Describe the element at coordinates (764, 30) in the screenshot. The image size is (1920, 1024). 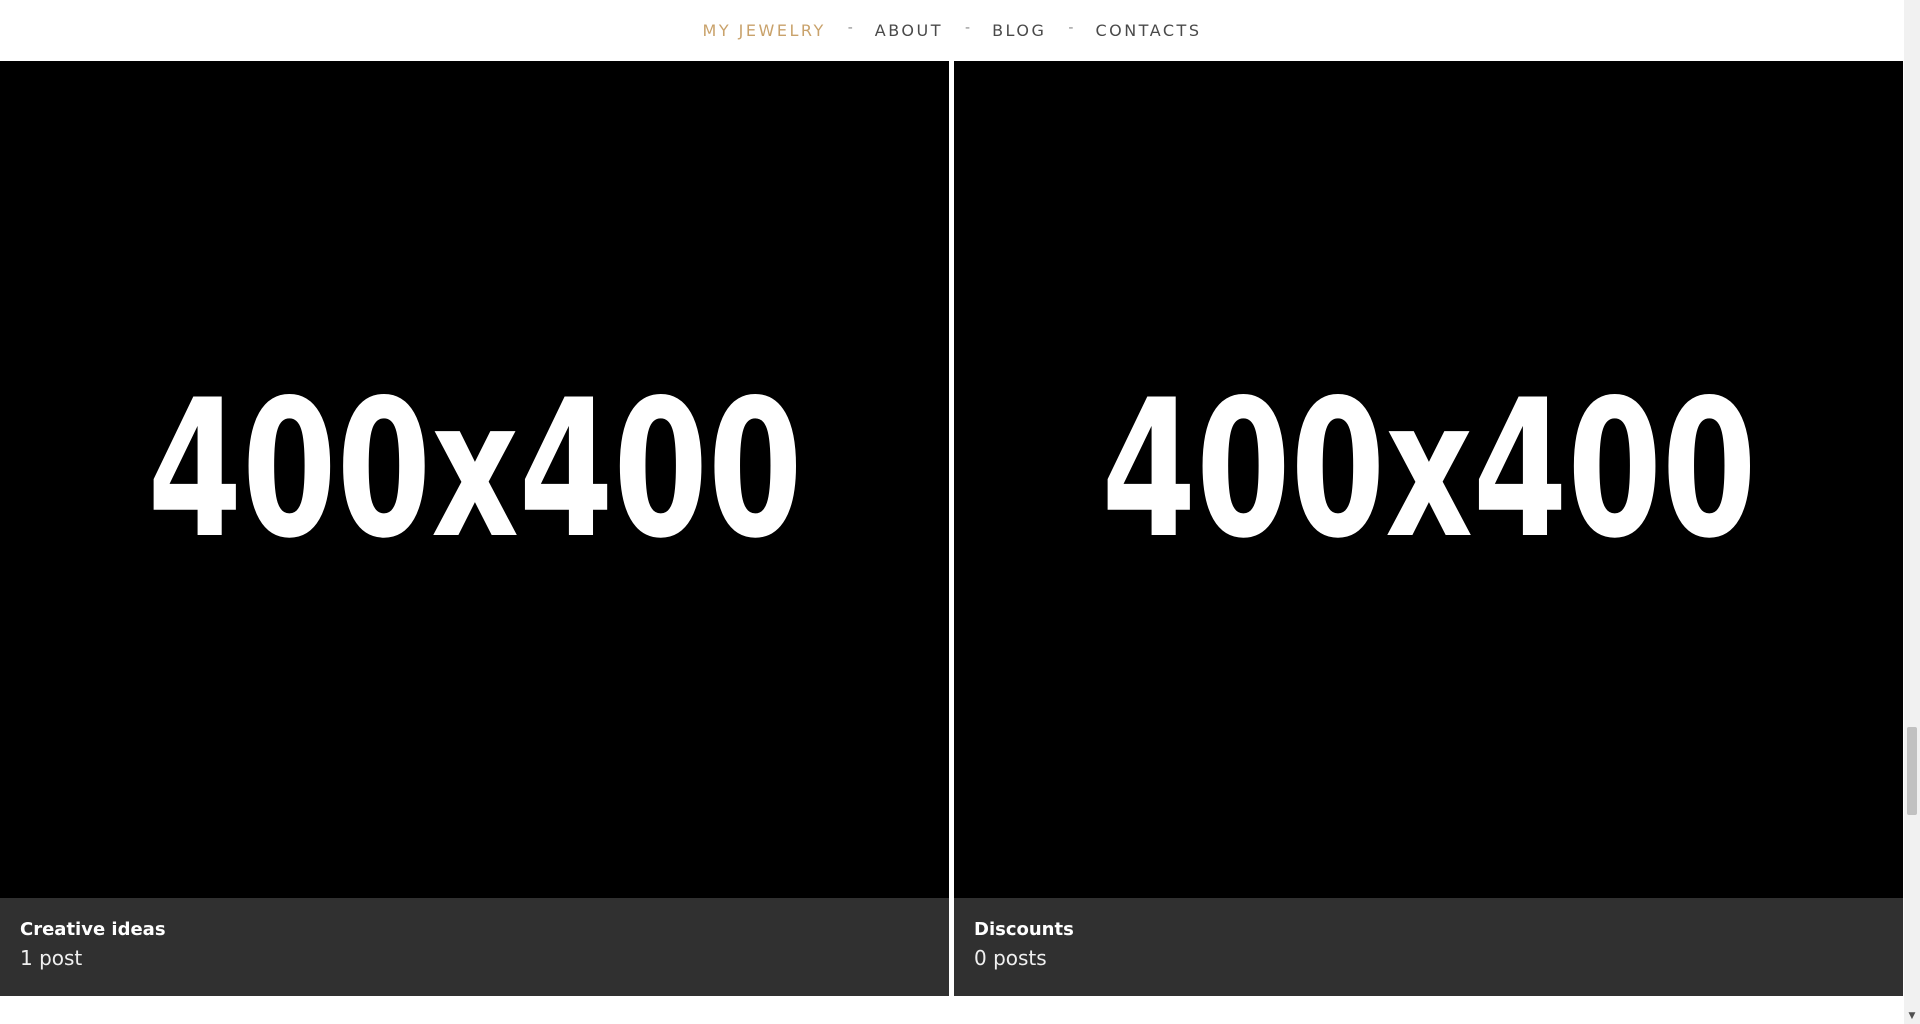
I see `nav-item-my-jewelry: MY JEWELRY` at that location.